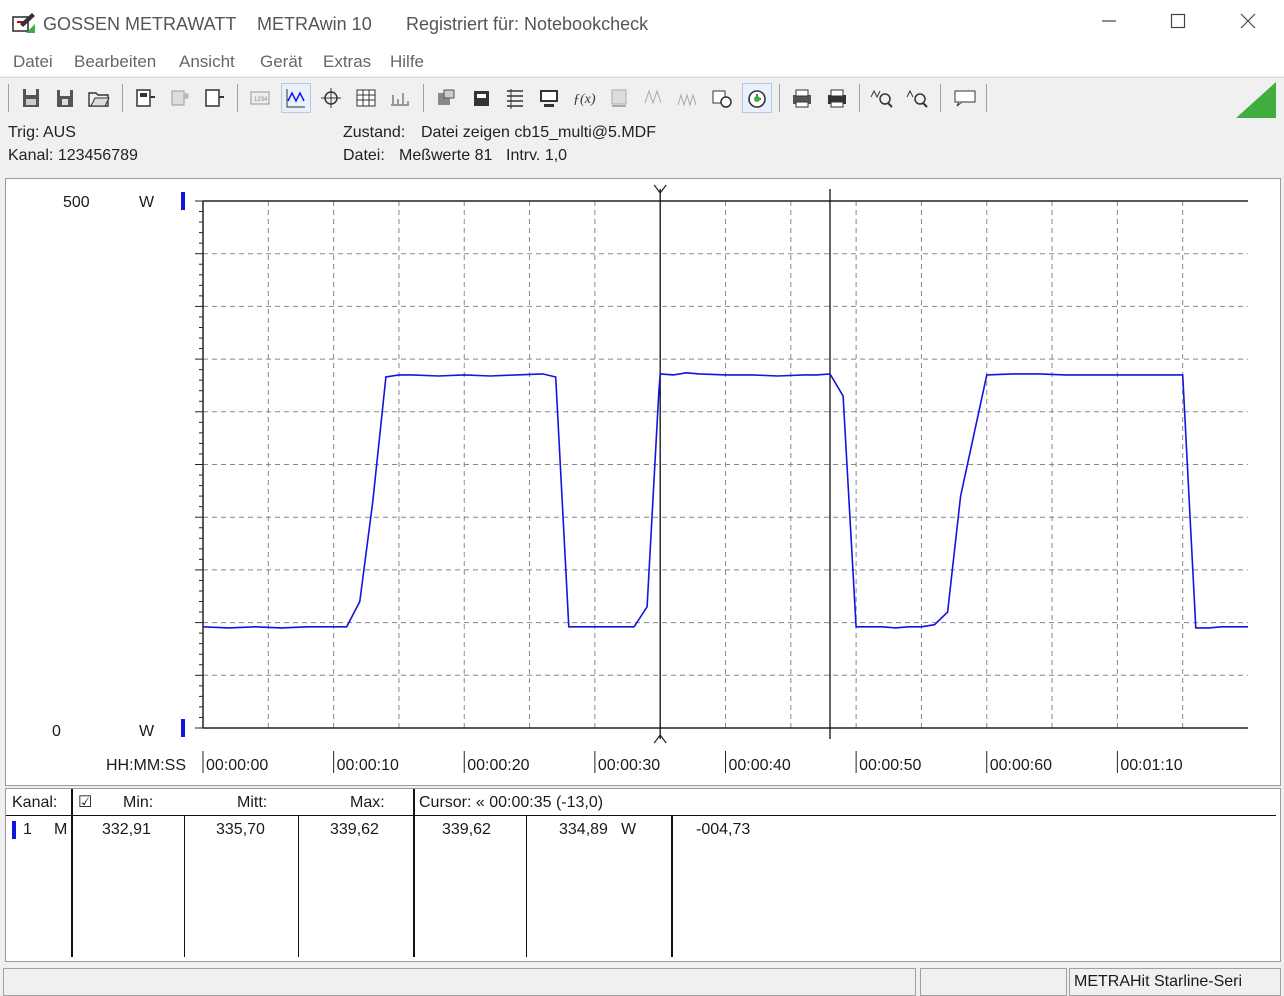  Describe the element at coordinates (837, 98) in the screenshot. I see `print-icon` at that location.